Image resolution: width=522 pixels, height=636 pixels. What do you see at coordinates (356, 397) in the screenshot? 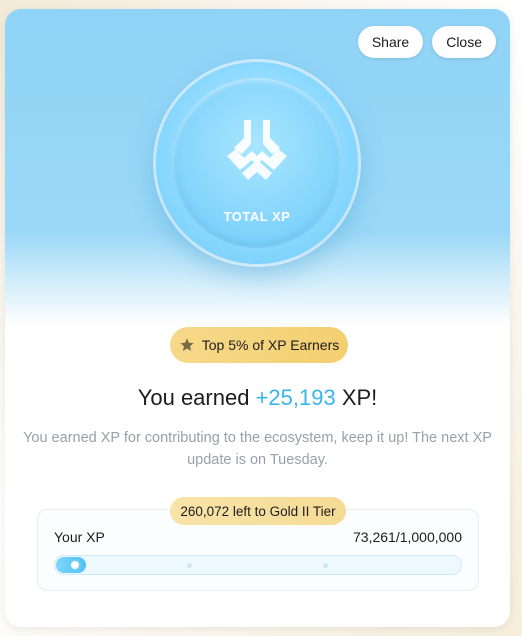
I see `headline-suffix: XP!` at bounding box center [356, 397].